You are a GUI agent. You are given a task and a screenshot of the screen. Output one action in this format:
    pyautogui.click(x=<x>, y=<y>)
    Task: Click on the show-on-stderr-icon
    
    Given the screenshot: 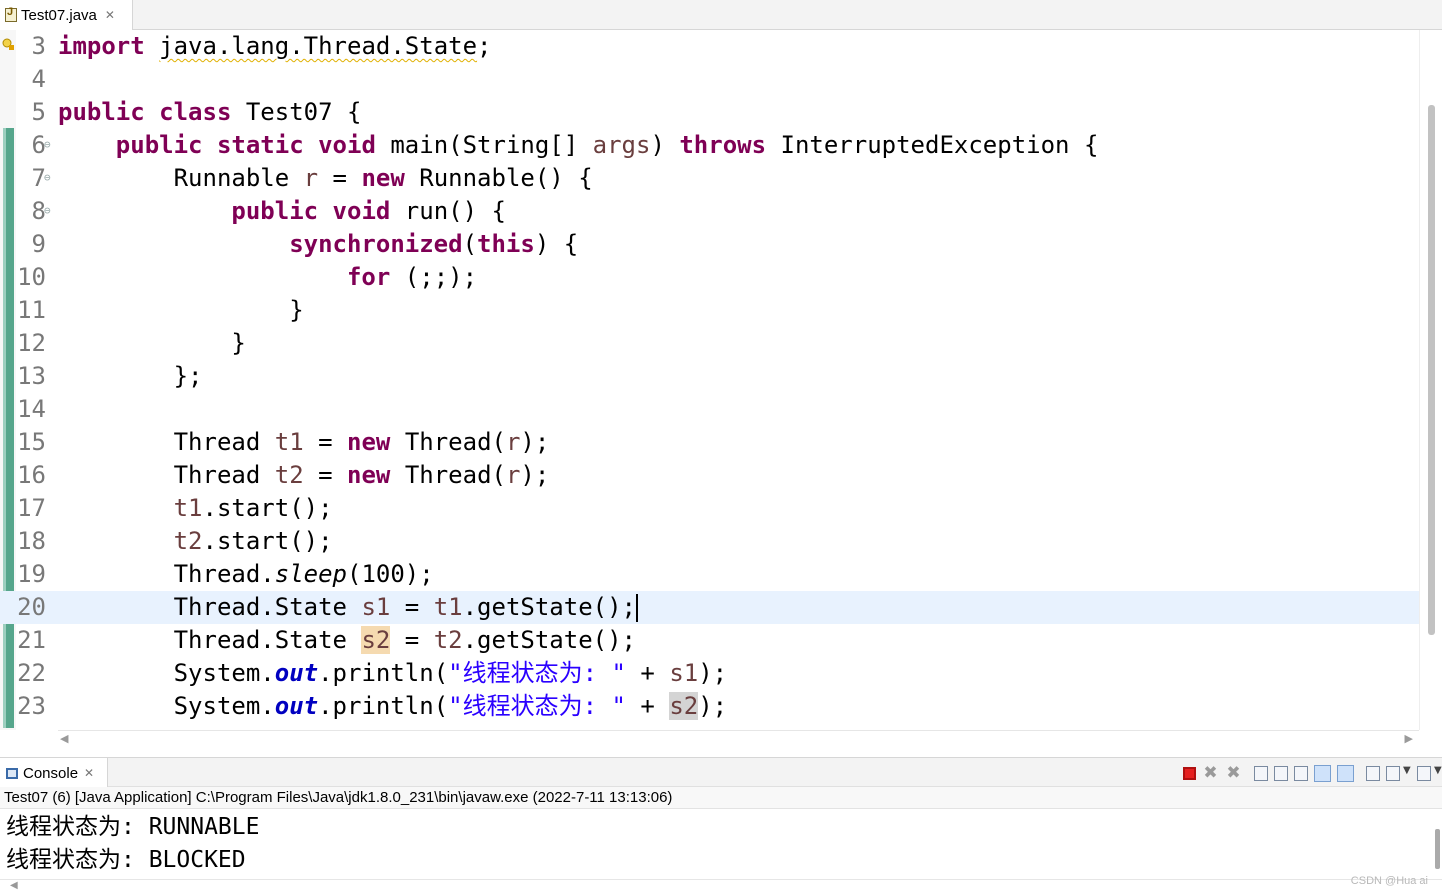 What is the action you would take?
    pyautogui.click(x=1345, y=773)
    